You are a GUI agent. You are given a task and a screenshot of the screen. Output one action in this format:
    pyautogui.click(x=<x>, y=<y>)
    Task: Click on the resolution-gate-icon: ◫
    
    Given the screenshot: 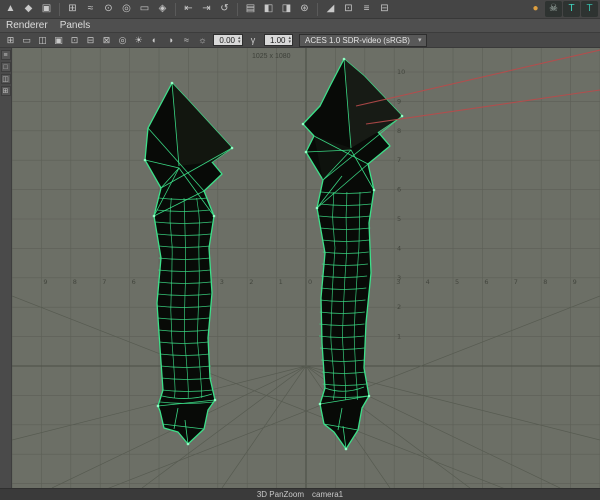 What is the action you would take?
    pyautogui.click(x=42, y=40)
    